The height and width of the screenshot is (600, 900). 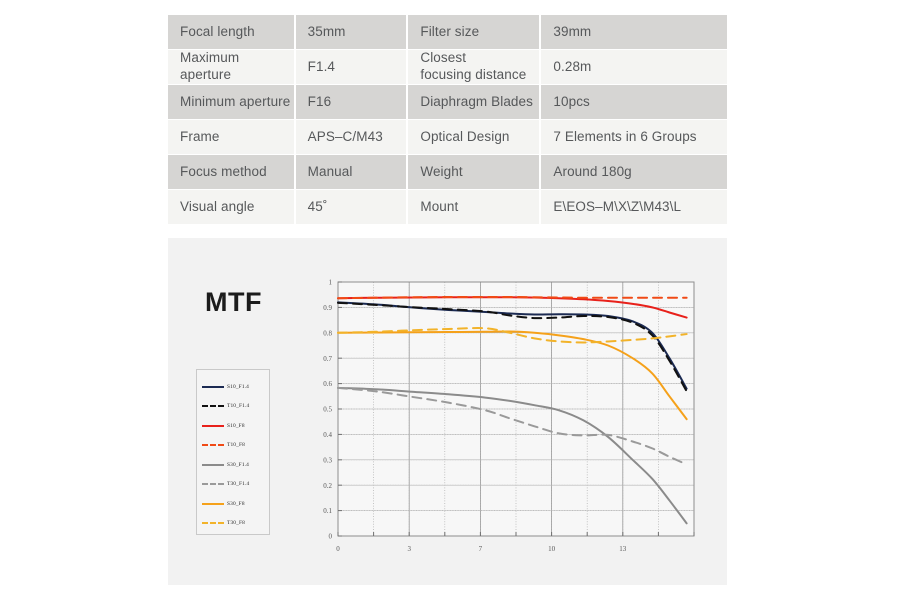 I want to click on legend-item: T10_F1.4, so click(x=233, y=407).